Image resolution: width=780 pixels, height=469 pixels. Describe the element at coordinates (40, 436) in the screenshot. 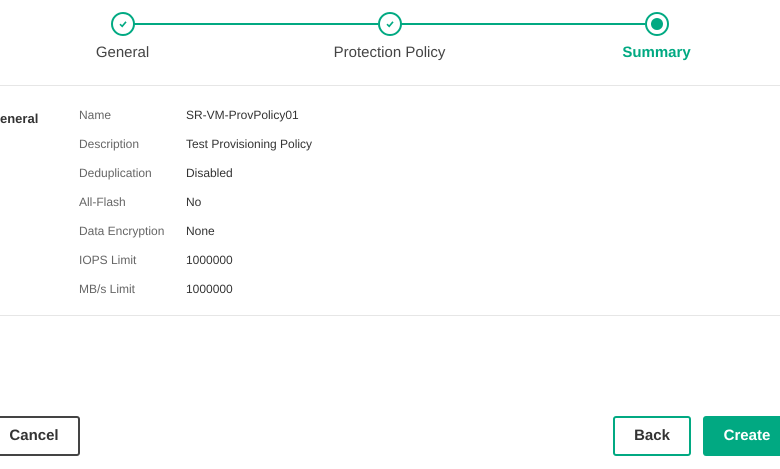

I see `cancel-button: Cancel` at that location.